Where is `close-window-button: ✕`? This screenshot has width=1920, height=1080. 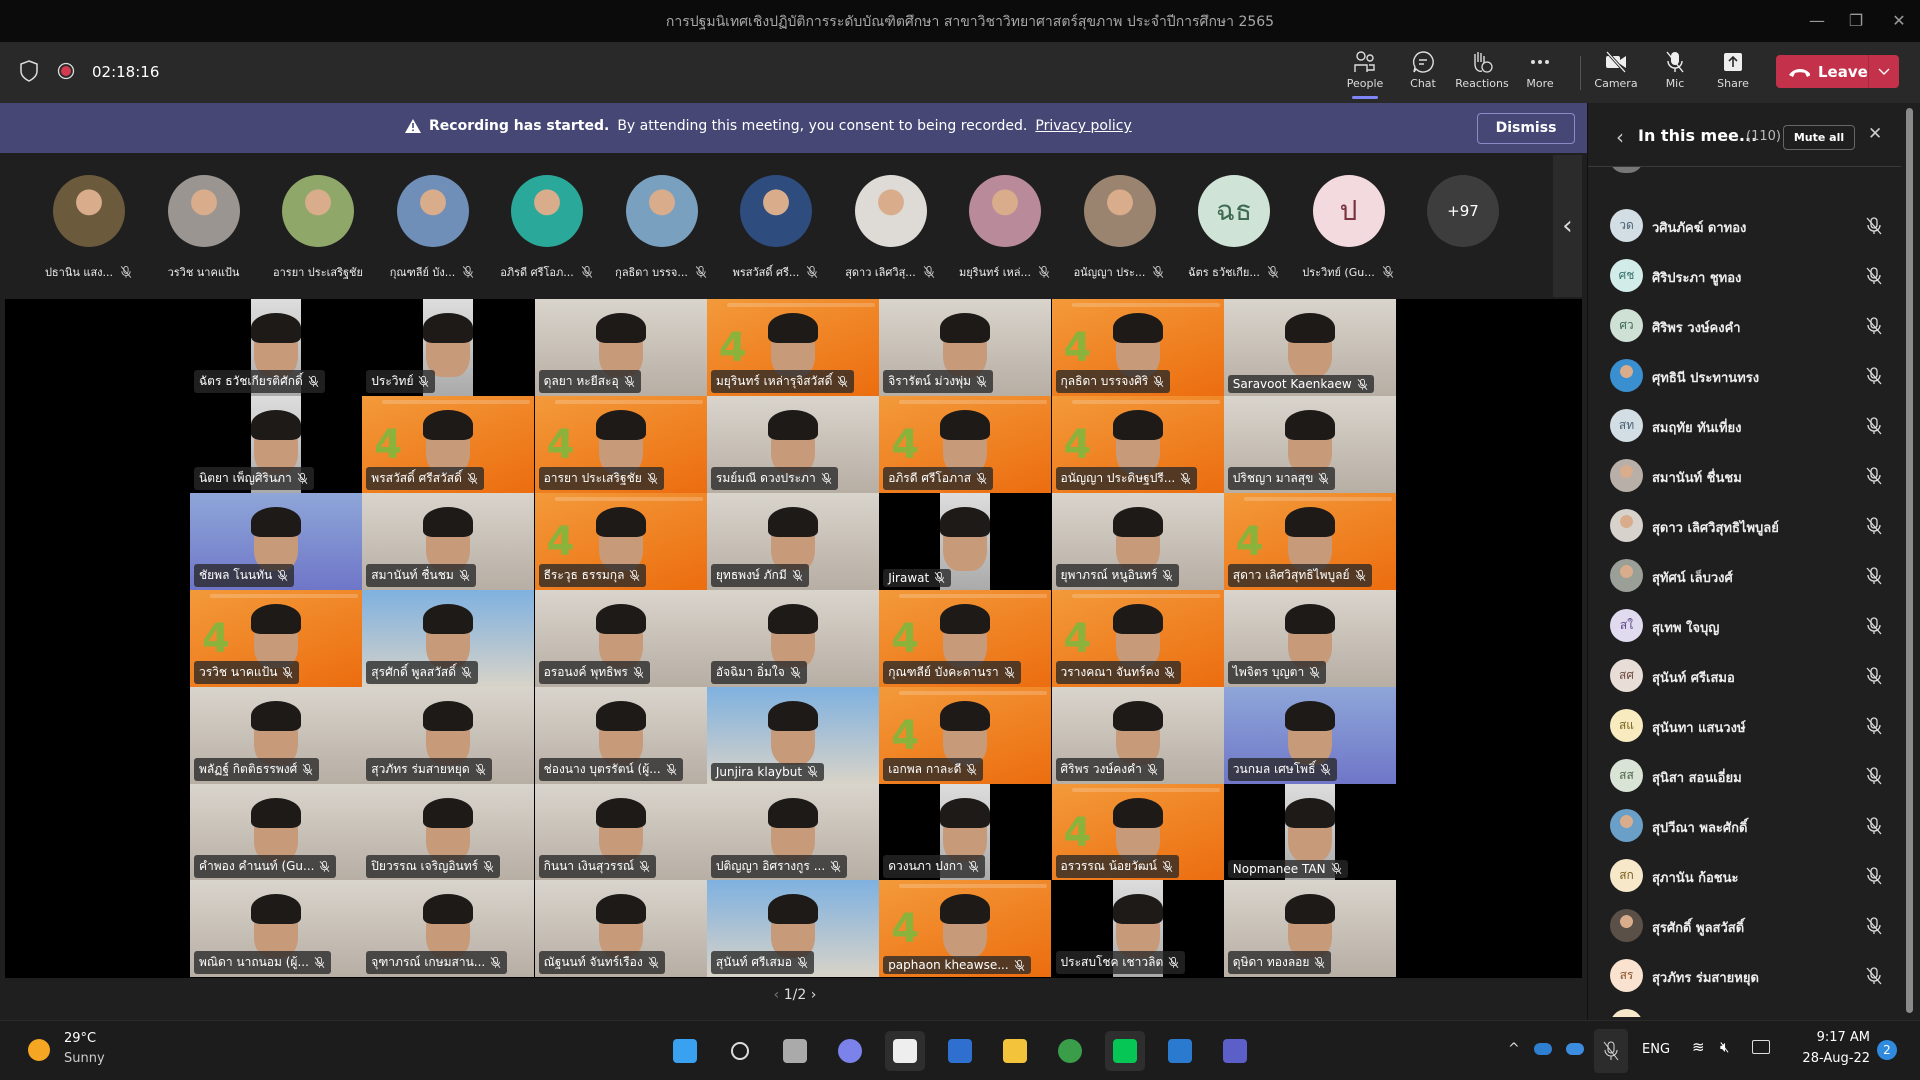 close-window-button: ✕ is located at coordinates (1899, 21).